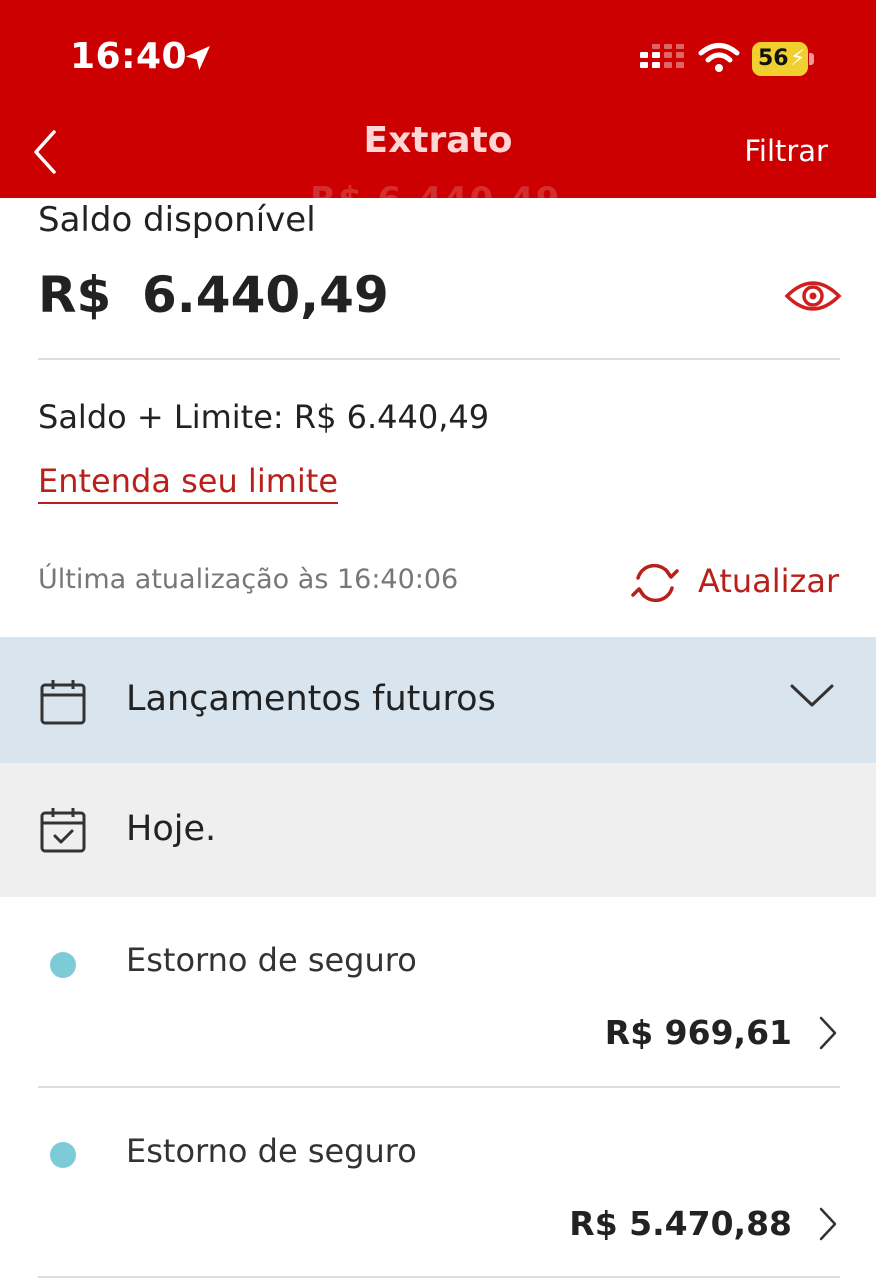  I want to click on eye-icon, so click(813, 296).